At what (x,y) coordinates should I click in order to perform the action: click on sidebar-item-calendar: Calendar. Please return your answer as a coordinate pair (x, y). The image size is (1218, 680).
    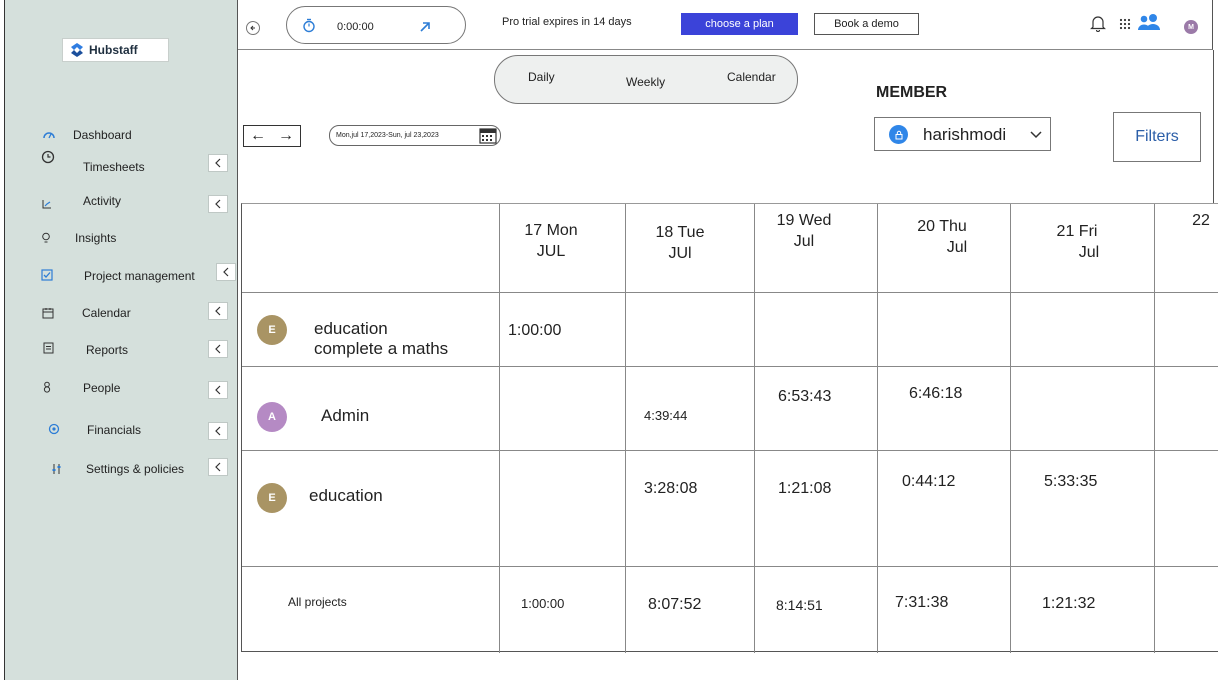
    Looking at the image, I should click on (122, 312).